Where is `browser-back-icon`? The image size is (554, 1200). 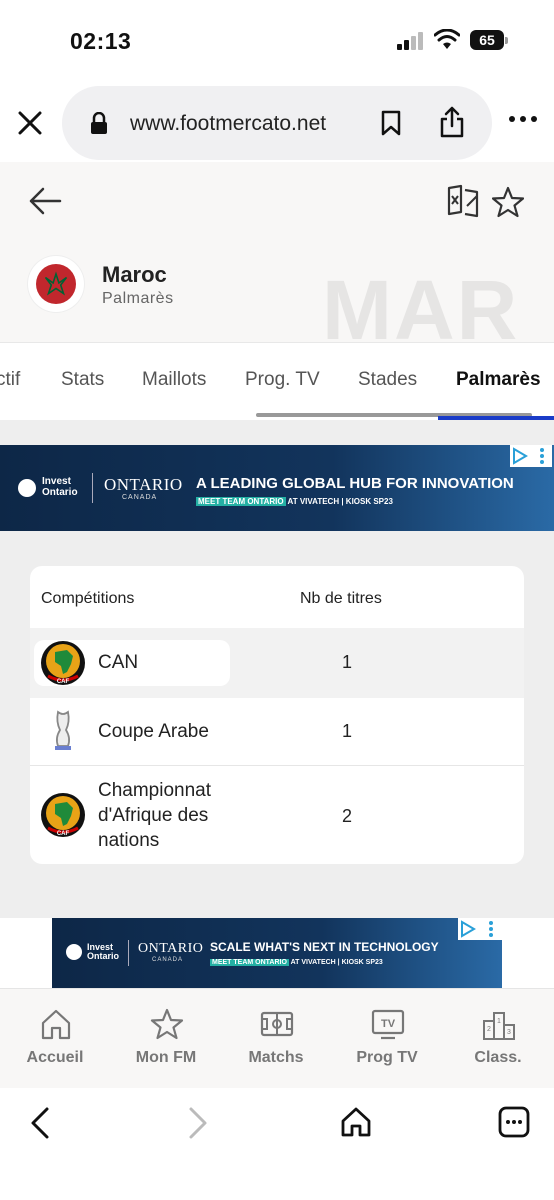
browser-back-icon is located at coordinates (40, 1123).